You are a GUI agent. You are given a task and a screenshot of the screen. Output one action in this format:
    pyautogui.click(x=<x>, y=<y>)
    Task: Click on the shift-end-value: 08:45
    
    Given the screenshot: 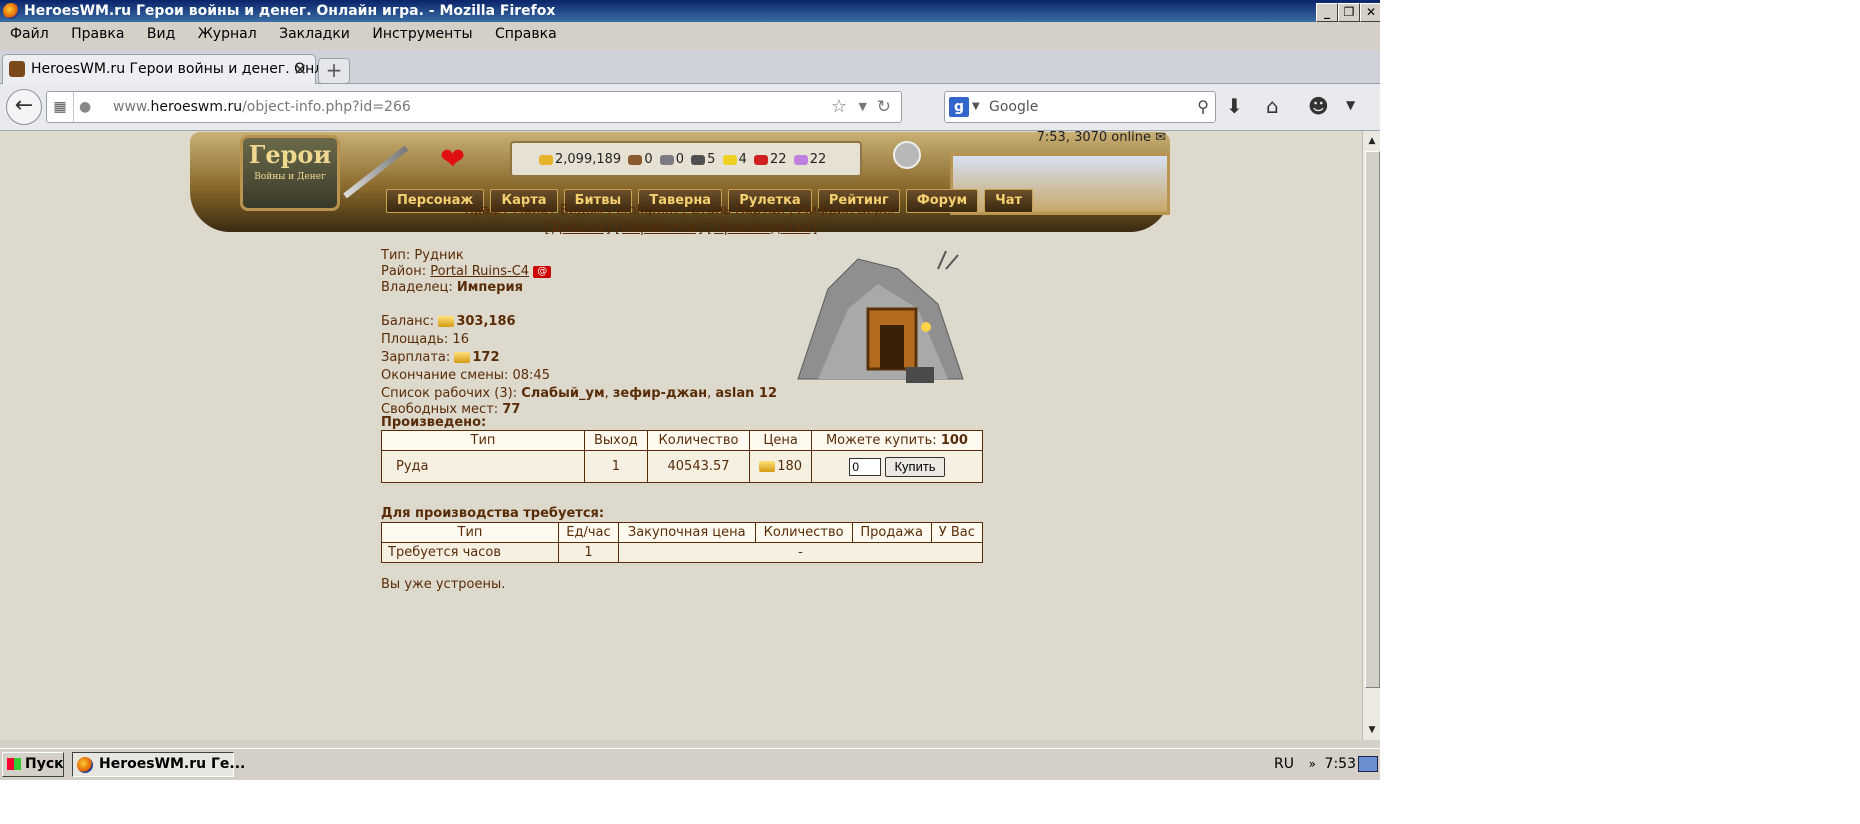 What is the action you would take?
    pyautogui.click(x=531, y=375)
    